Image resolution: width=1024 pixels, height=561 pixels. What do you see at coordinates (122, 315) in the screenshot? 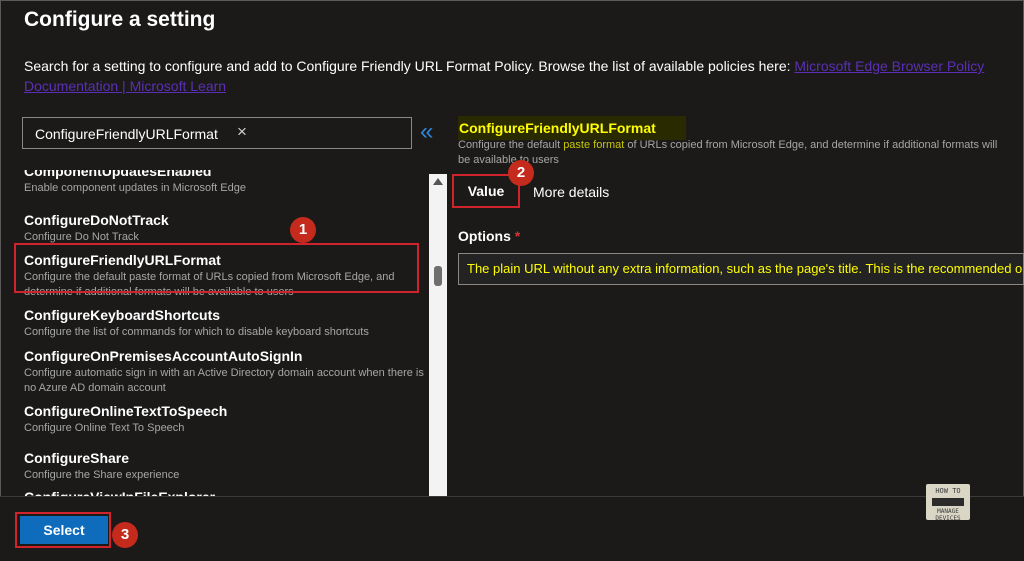
I see `setting-name: ConfigureKeyboardShortcuts` at bounding box center [122, 315].